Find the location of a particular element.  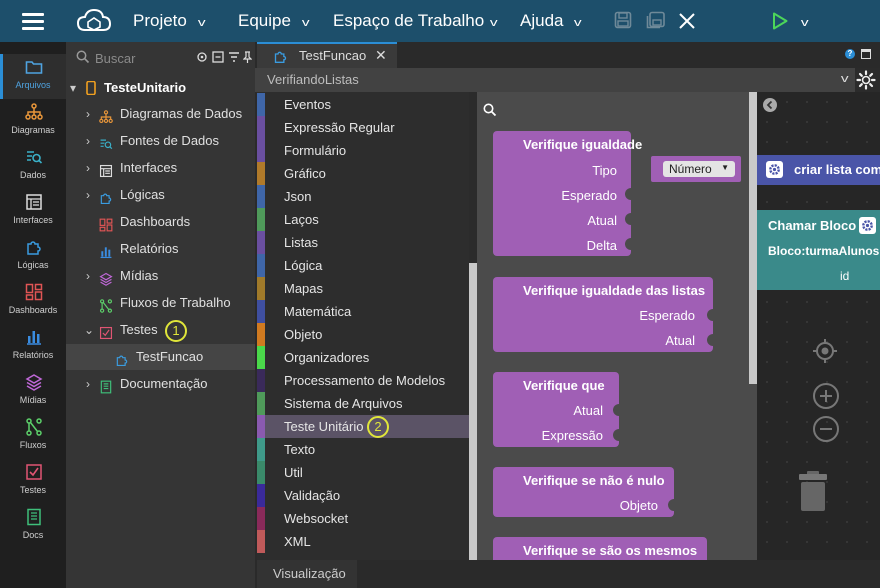

category-item: Processamento de Modelos is located at coordinates (363, 380).